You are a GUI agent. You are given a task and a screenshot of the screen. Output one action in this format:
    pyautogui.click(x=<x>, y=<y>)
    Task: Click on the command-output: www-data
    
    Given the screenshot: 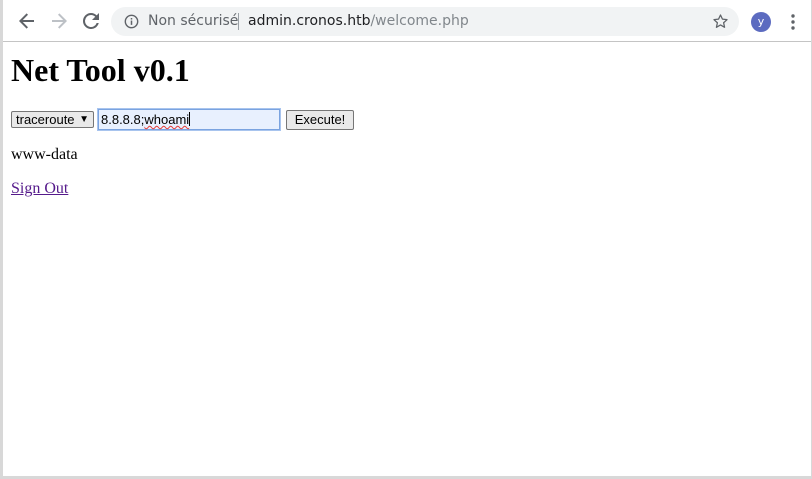 What is the action you would take?
    pyautogui.click(x=44, y=154)
    